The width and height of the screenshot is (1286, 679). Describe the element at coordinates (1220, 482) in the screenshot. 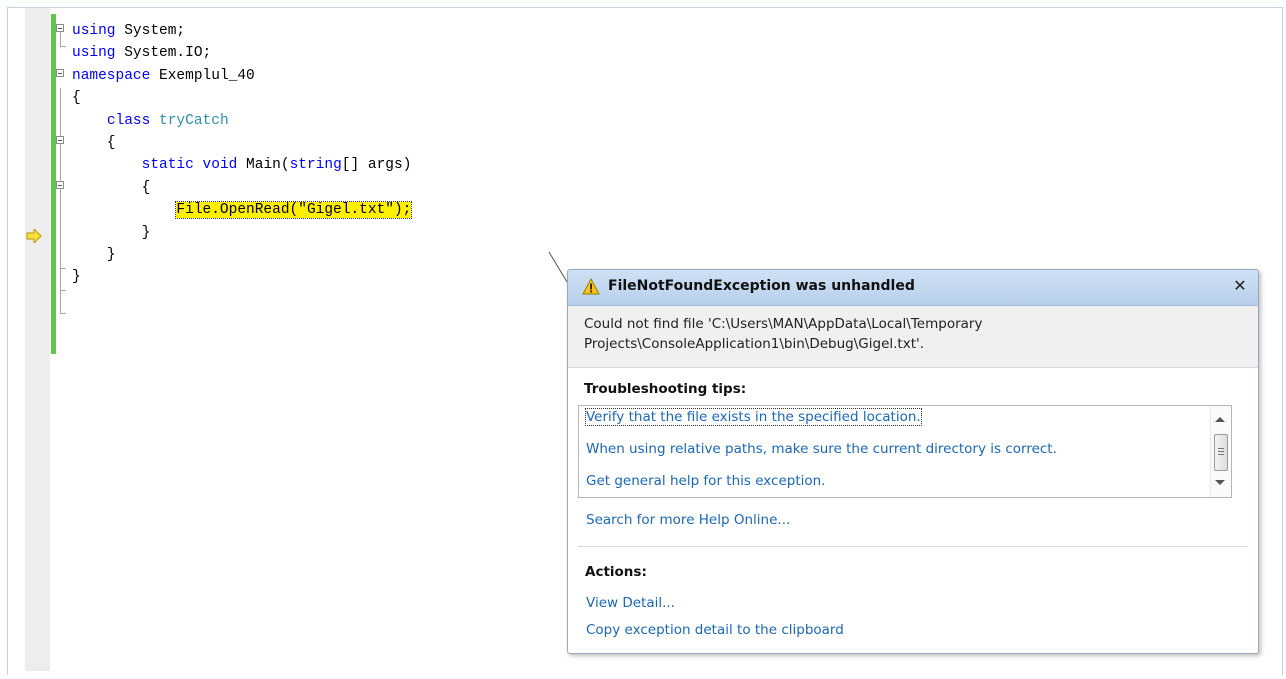

I see `scroll-down-icon` at that location.